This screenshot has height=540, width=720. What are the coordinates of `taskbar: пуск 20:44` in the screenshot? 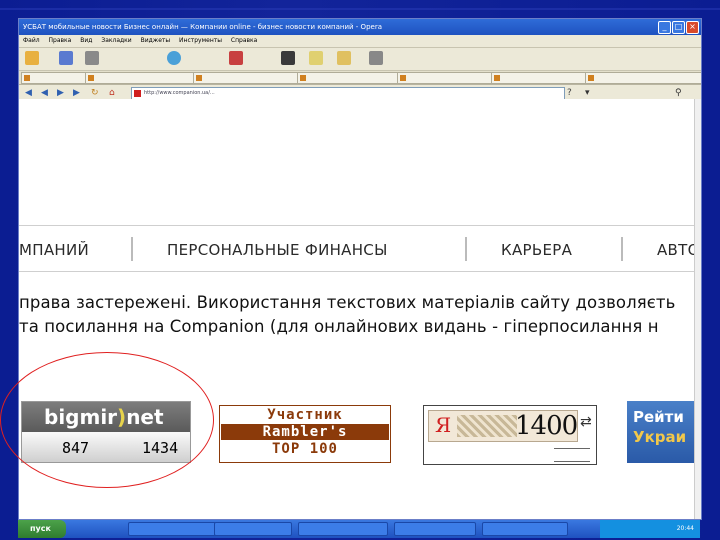 It's located at (359, 529).